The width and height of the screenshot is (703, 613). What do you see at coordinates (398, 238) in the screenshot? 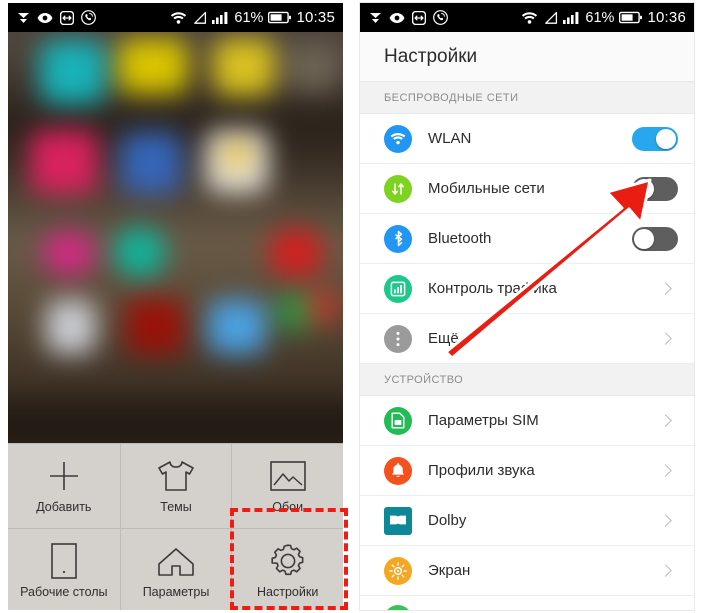
I see `bluetooth-icon` at bounding box center [398, 238].